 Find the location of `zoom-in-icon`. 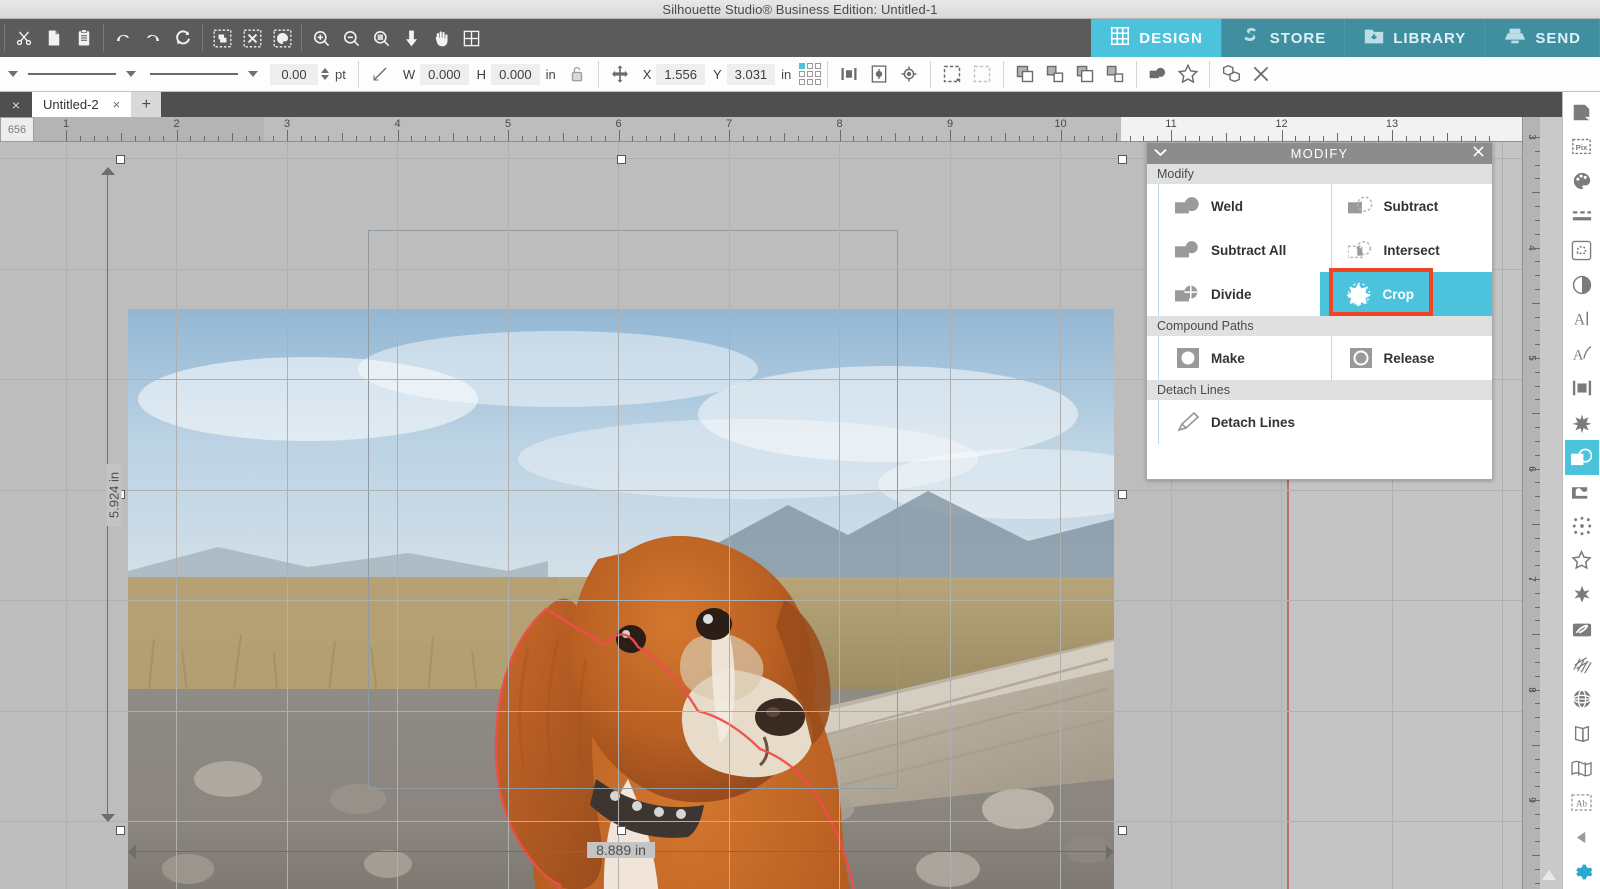

zoom-in-icon is located at coordinates (321, 38).